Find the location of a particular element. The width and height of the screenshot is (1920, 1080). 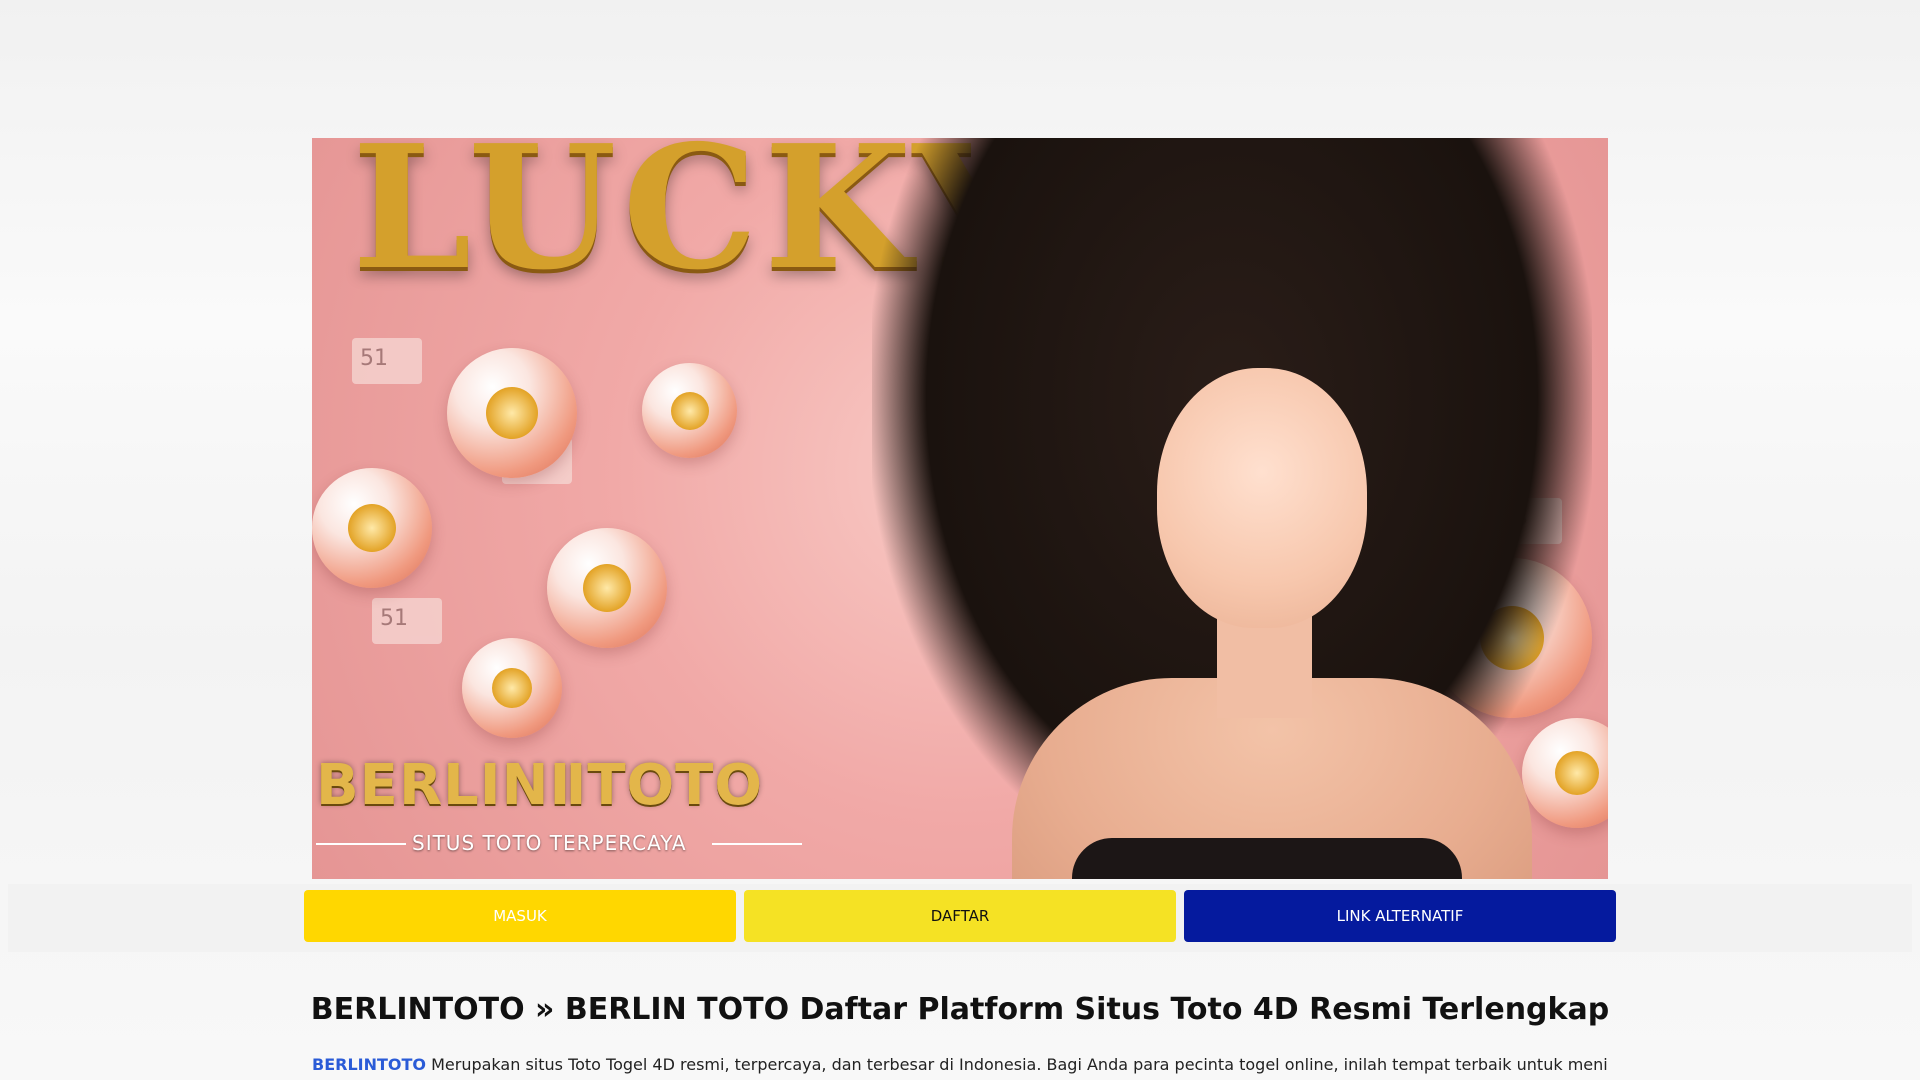

link-alternatif-button: LINK ALTERNATIF is located at coordinates (1400, 916).